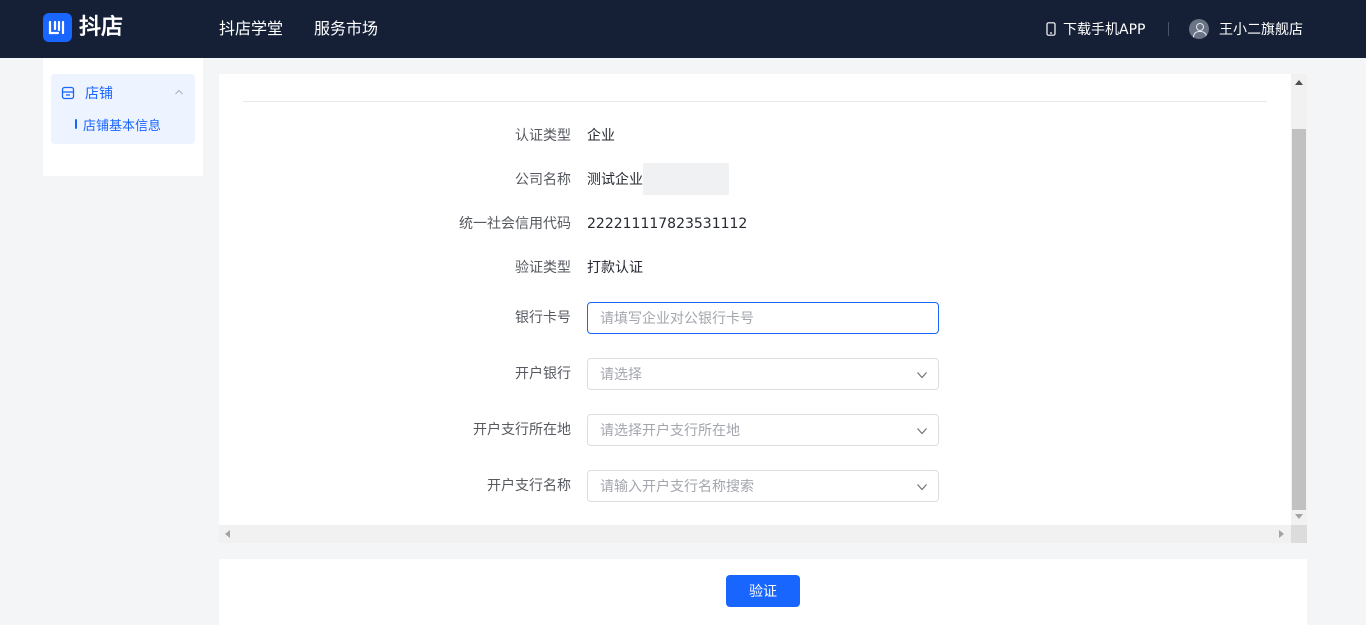 The height and width of the screenshot is (625, 1366). I want to click on nav-school: 抖店学堂, so click(251, 29).